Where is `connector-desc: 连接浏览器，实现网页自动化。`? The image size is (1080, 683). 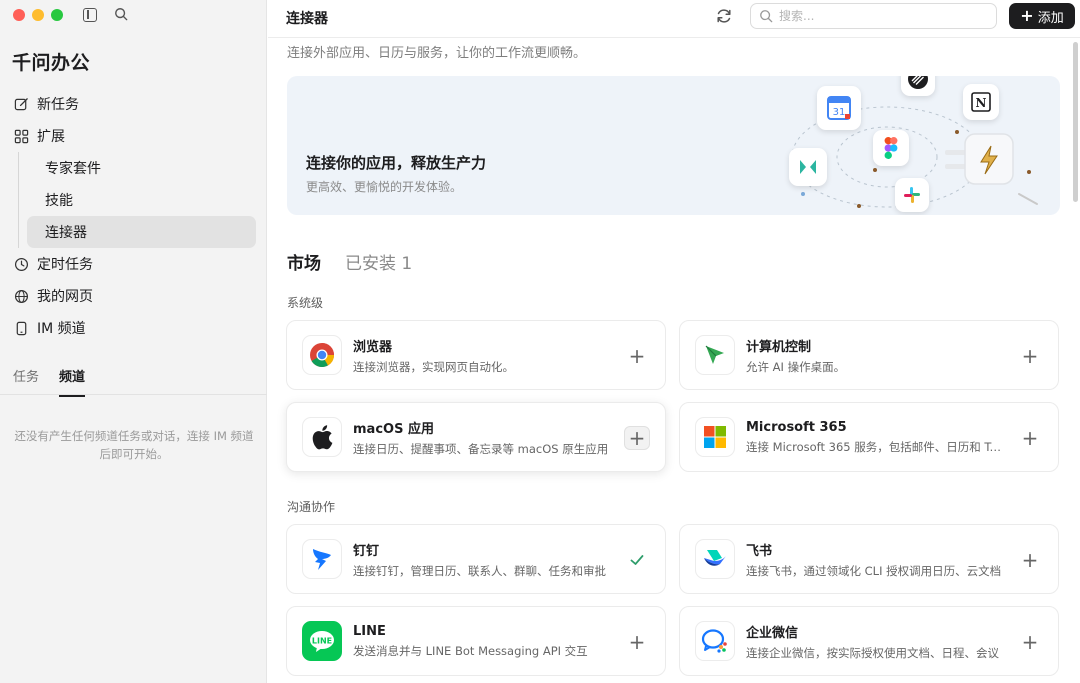
connector-desc: 连接浏览器，实现网页自动化。 is located at coordinates (433, 366).